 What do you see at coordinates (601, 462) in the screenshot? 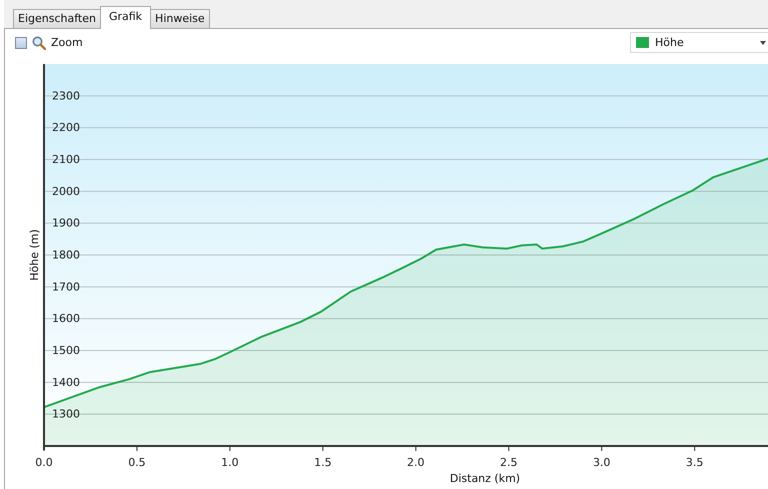
I see `x-tick-label: 3.0` at bounding box center [601, 462].